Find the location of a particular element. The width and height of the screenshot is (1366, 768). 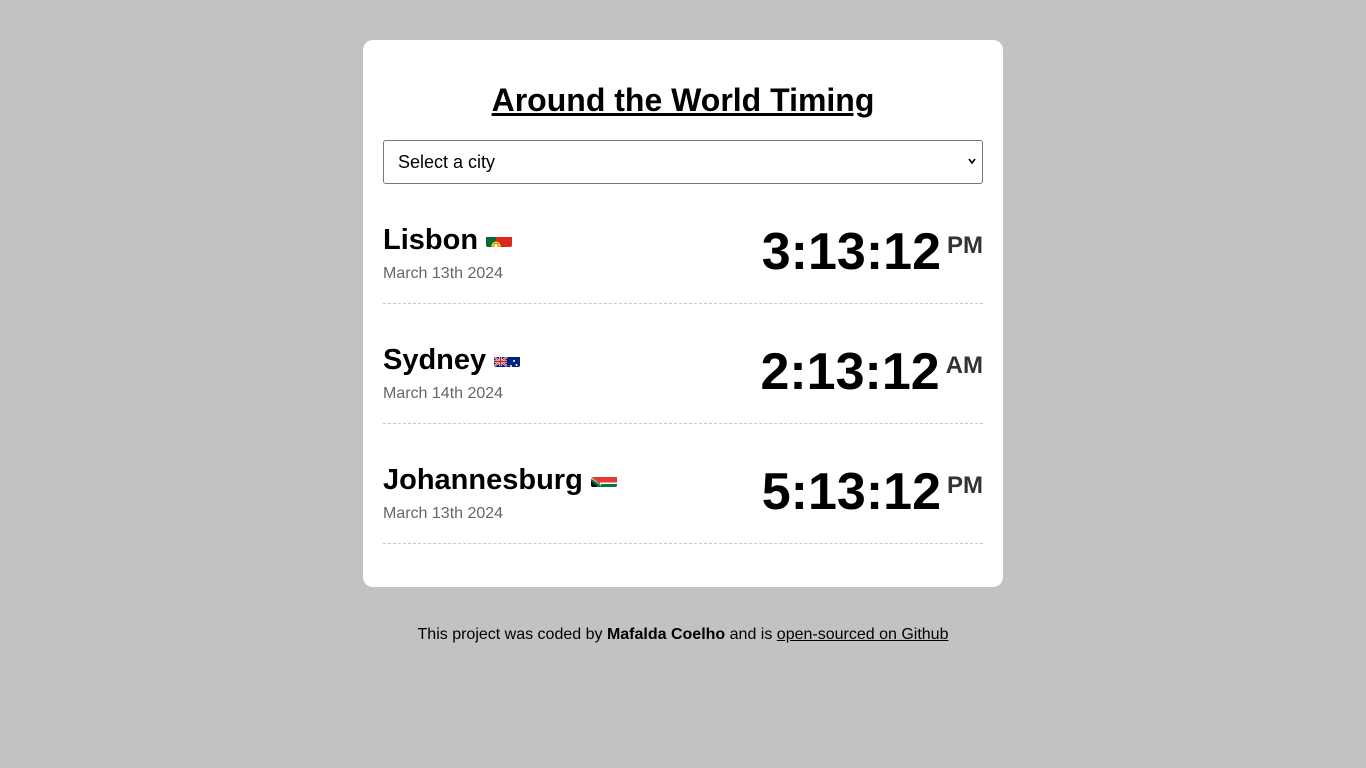

city-row-sydney: Sydney March 14th 2024 2:13:12 AM is located at coordinates (683, 364).